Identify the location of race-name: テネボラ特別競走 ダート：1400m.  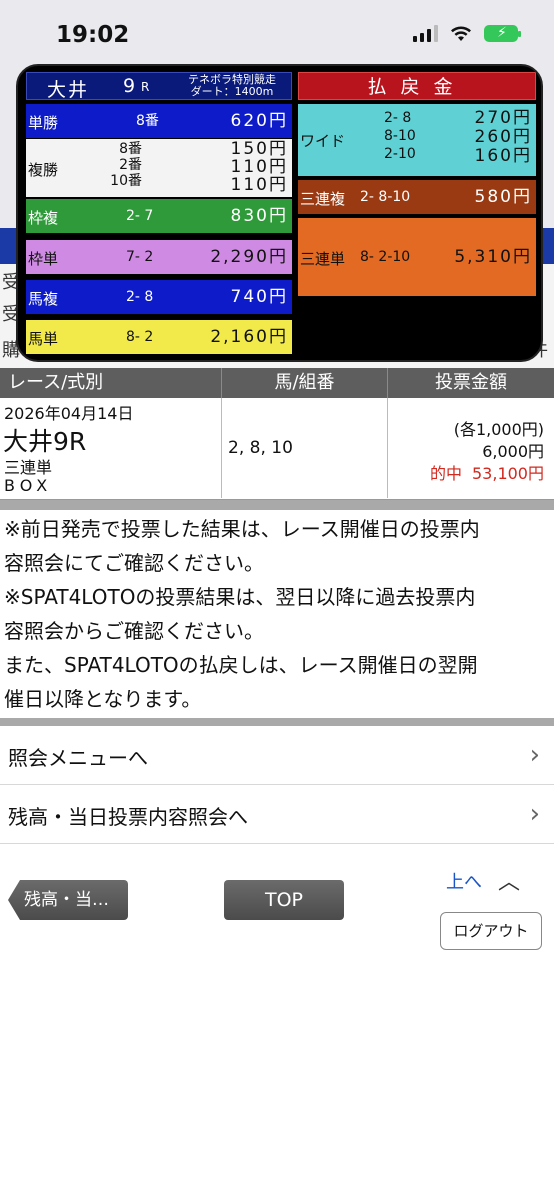
(232, 86).